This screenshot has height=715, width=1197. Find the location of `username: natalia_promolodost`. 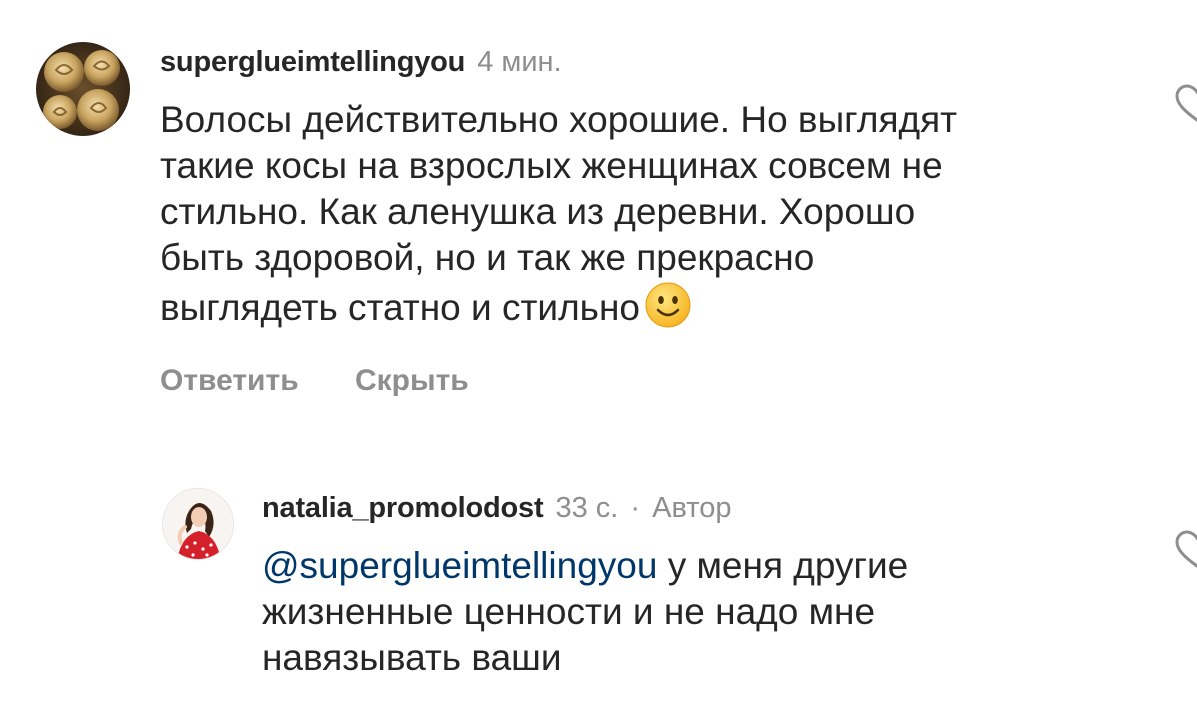

username: natalia_promolodost is located at coordinates (403, 508).